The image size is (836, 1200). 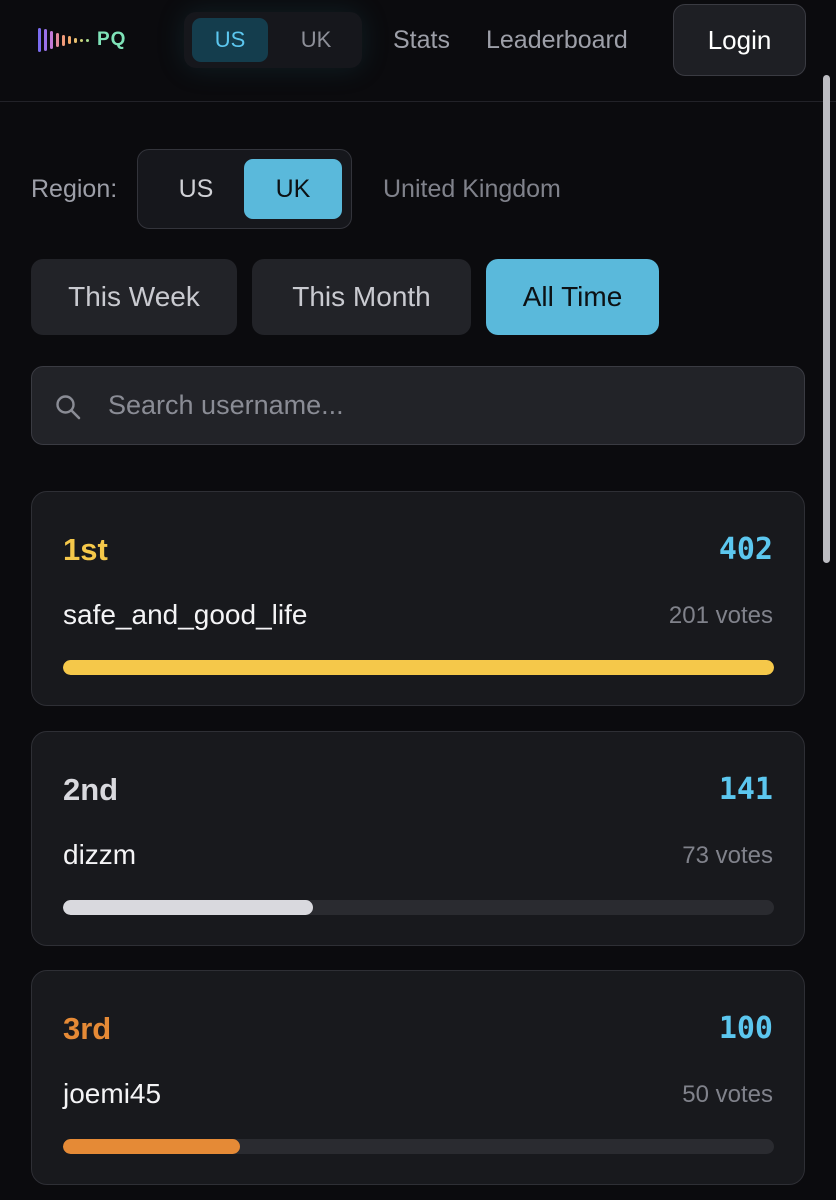 I want to click on rank-label: 1st, so click(x=85, y=549).